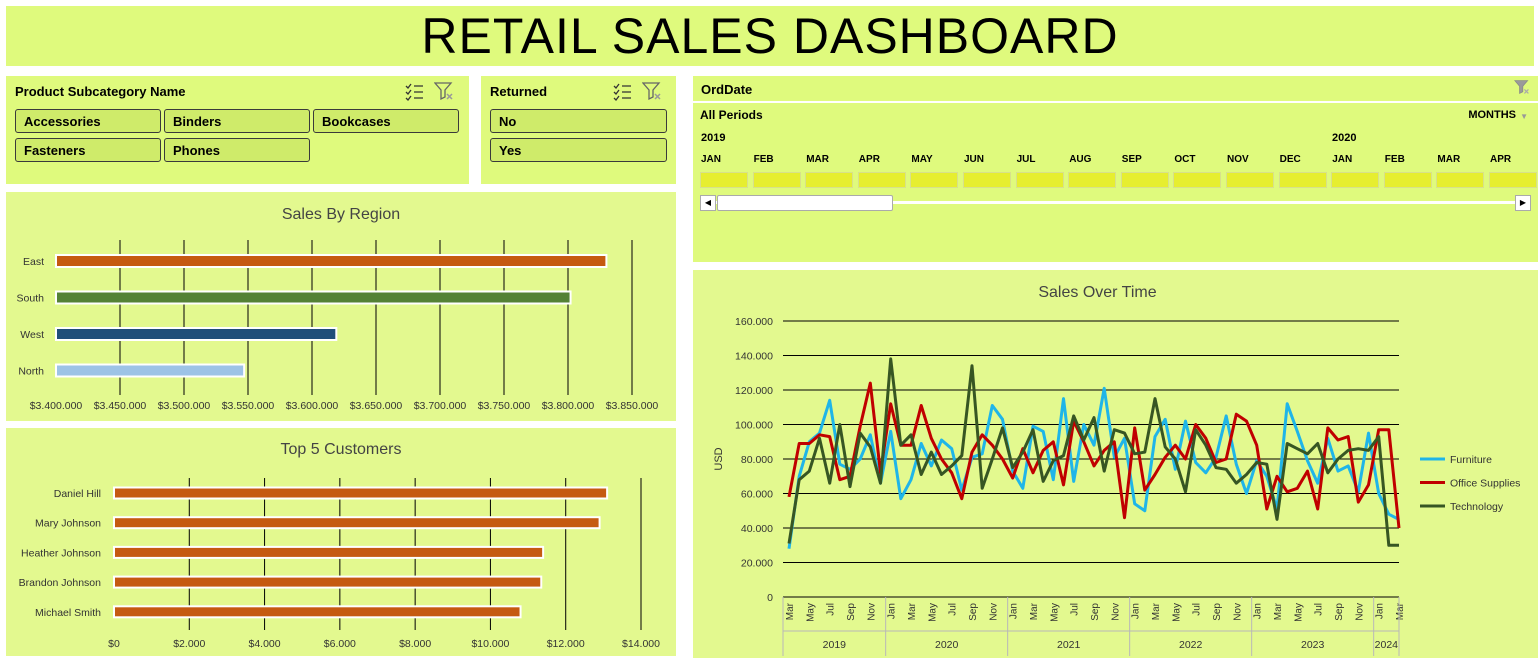 This screenshot has height=658, width=1540. I want to click on chevron-down-icon: ▼, so click(1524, 116).